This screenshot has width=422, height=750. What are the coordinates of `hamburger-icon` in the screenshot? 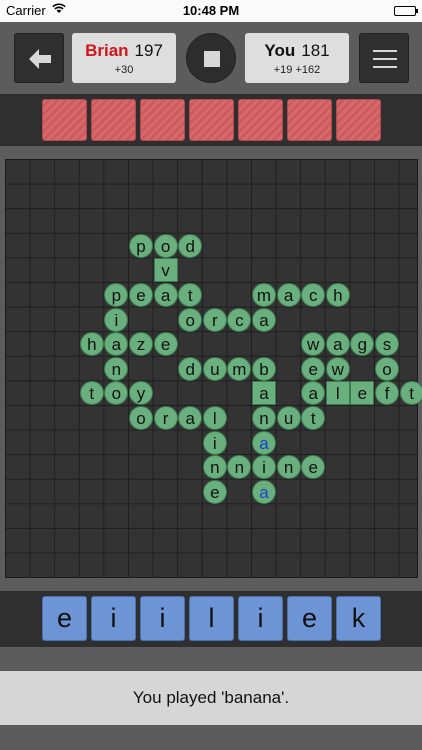 It's located at (385, 59).